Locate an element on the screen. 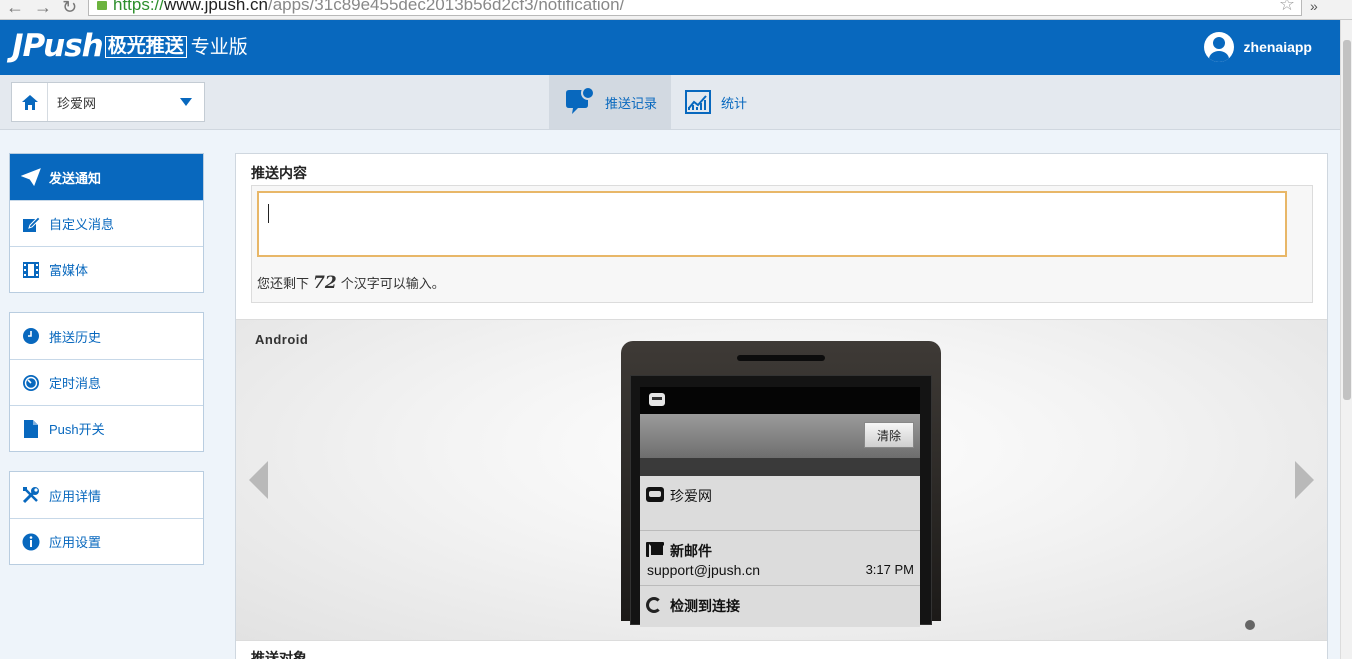  notification-title: 新邮件 is located at coordinates (691, 551).